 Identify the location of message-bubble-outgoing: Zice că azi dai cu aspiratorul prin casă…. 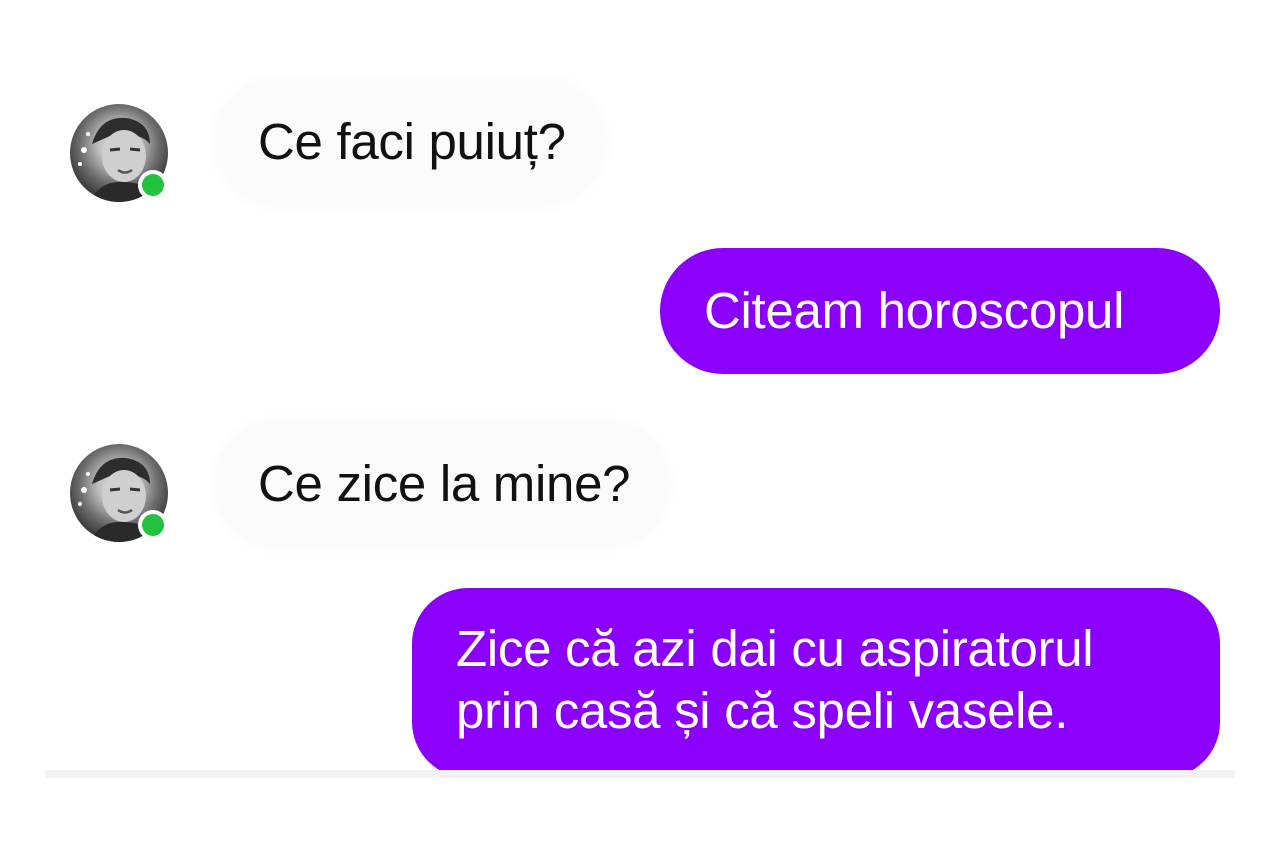
(816, 683).